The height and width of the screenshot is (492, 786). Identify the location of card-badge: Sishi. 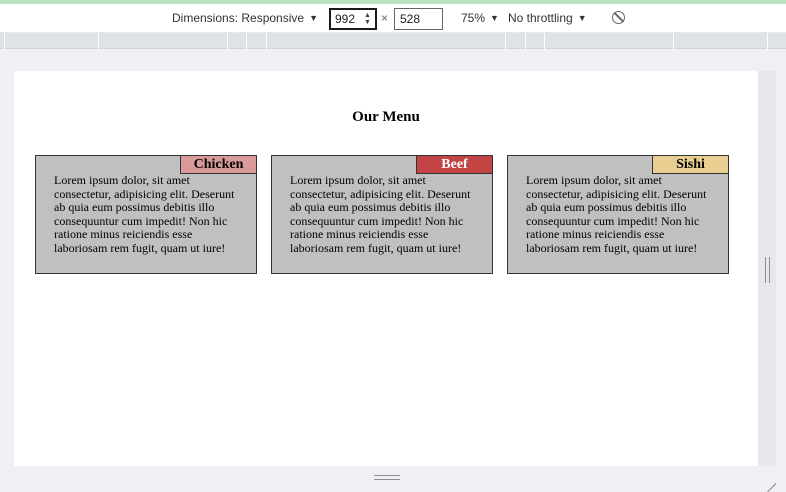
(690, 165).